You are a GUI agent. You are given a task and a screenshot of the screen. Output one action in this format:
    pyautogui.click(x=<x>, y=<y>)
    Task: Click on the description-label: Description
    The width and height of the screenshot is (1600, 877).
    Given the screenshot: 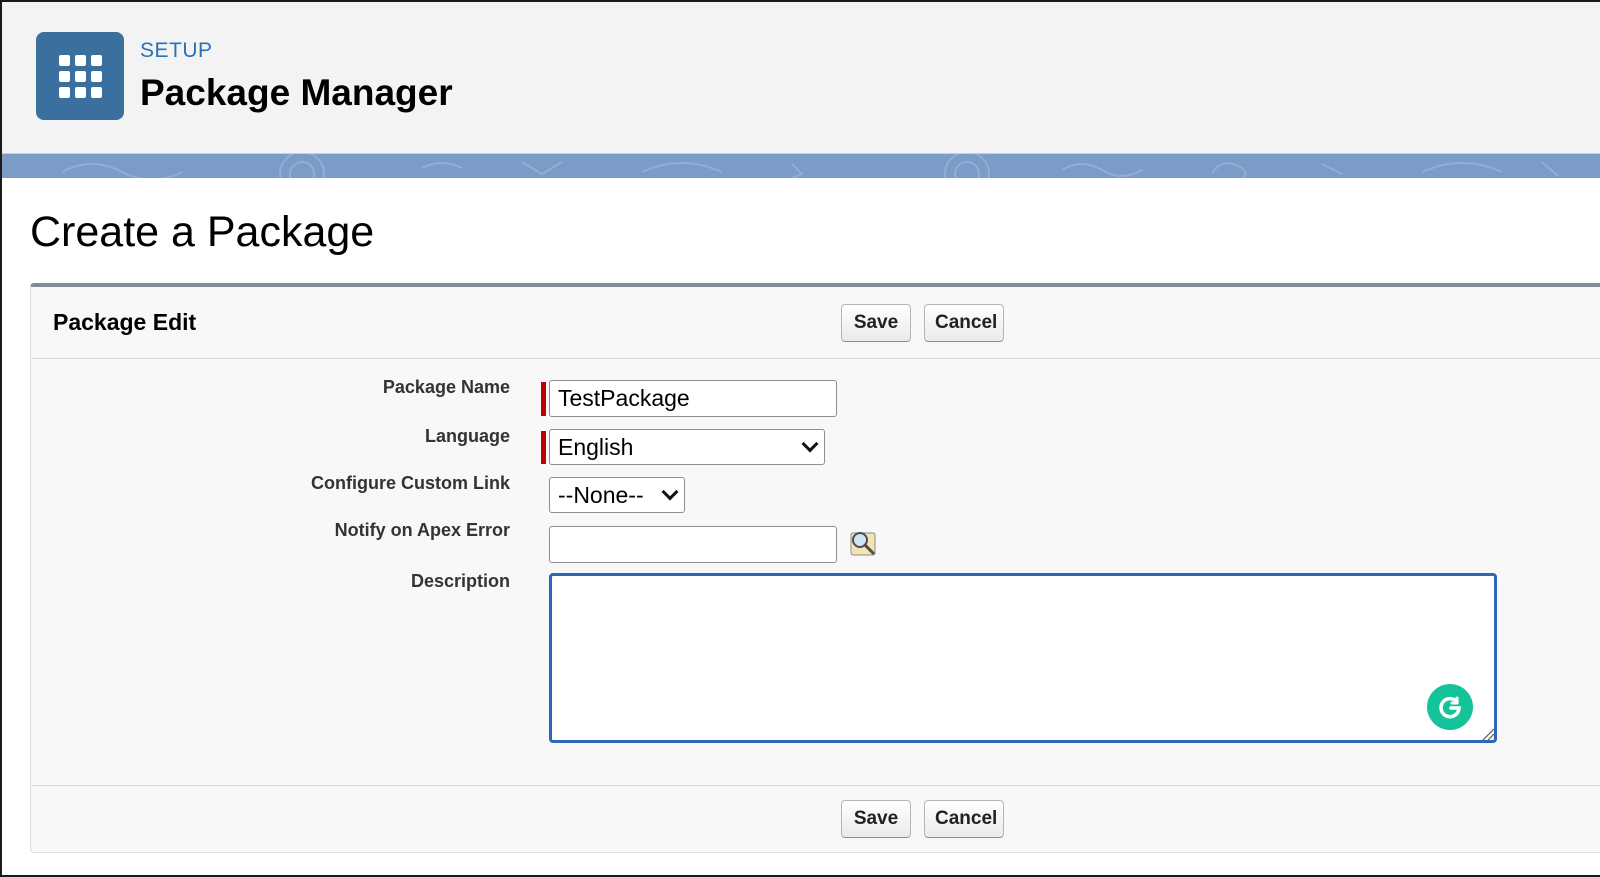 What is the action you would take?
    pyautogui.click(x=460, y=581)
    